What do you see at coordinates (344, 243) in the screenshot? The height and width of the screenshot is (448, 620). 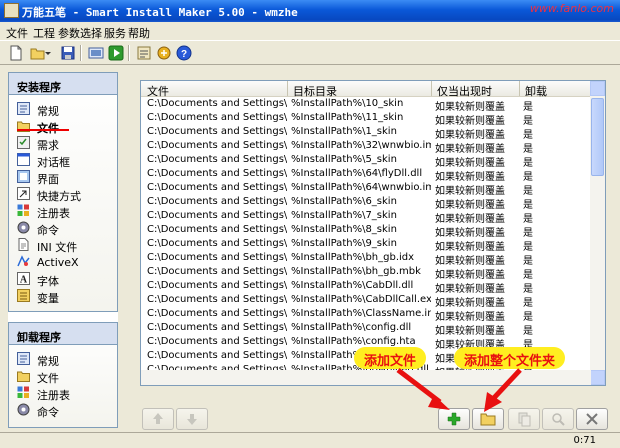 I see `cell-target-dir: %InstallPath%\9_skin` at bounding box center [344, 243].